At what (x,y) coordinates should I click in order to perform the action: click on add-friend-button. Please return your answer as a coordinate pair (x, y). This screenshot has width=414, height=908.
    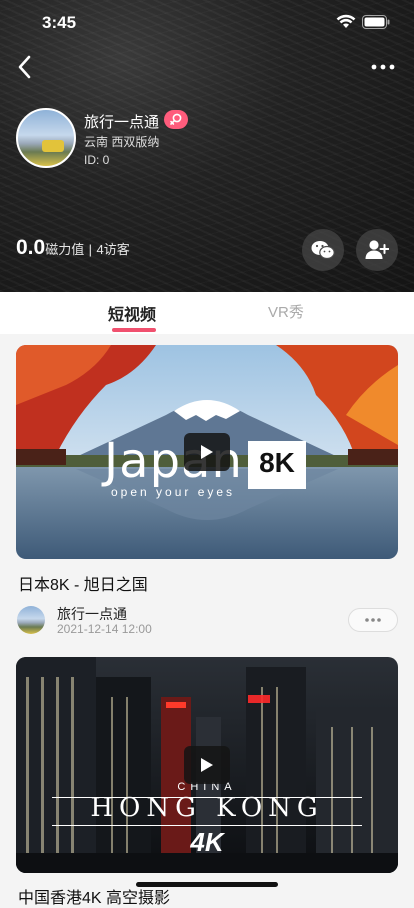
    Looking at the image, I should click on (377, 250).